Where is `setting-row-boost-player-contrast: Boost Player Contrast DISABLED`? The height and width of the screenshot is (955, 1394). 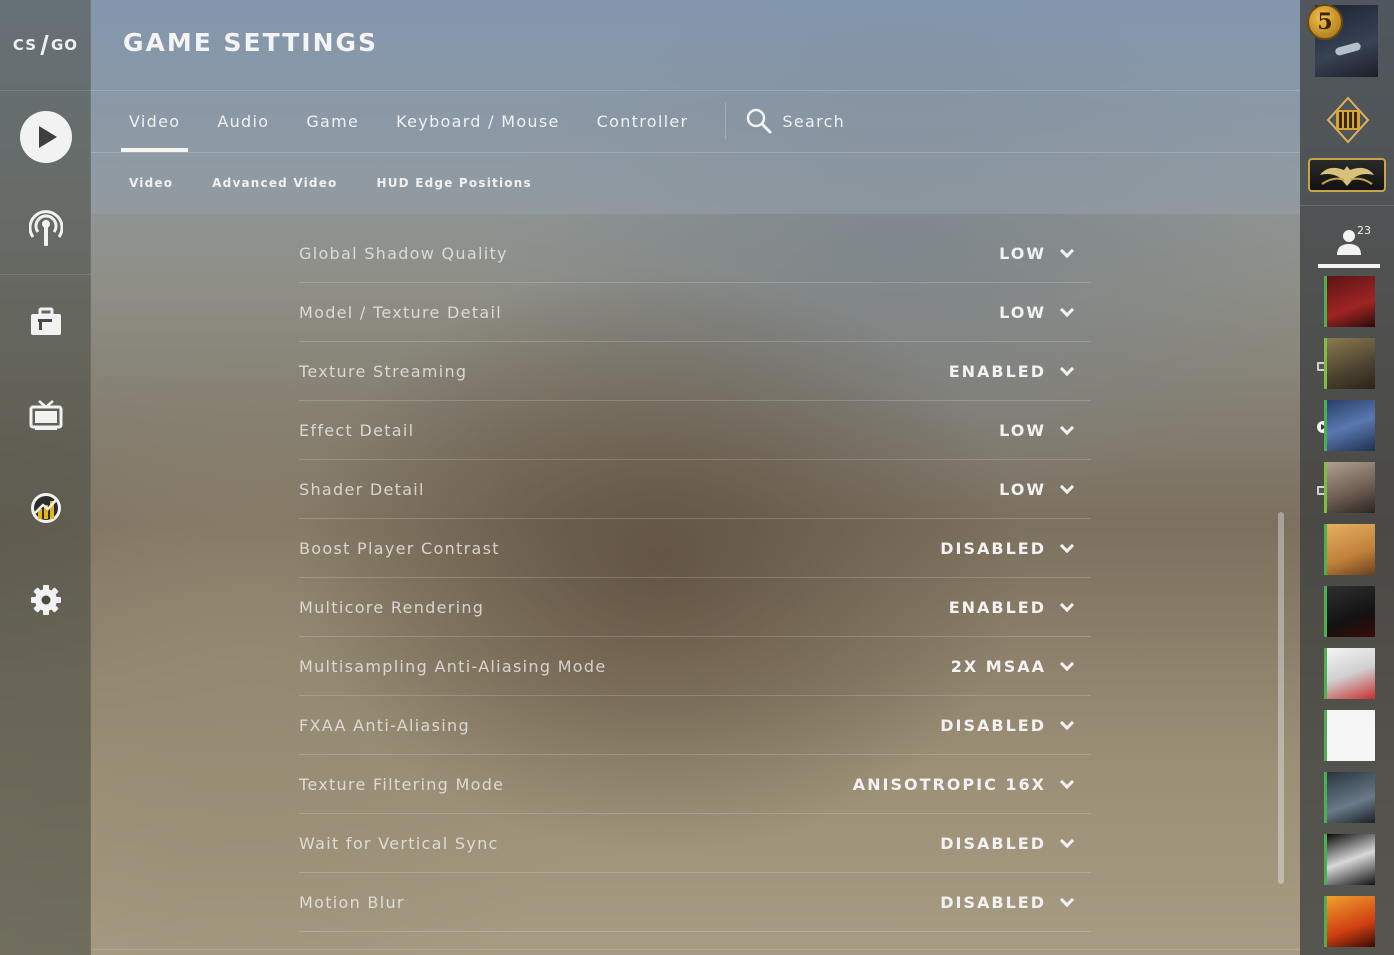
setting-row-boost-player-contrast: Boost Player Contrast DISABLED is located at coordinates (695, 548).